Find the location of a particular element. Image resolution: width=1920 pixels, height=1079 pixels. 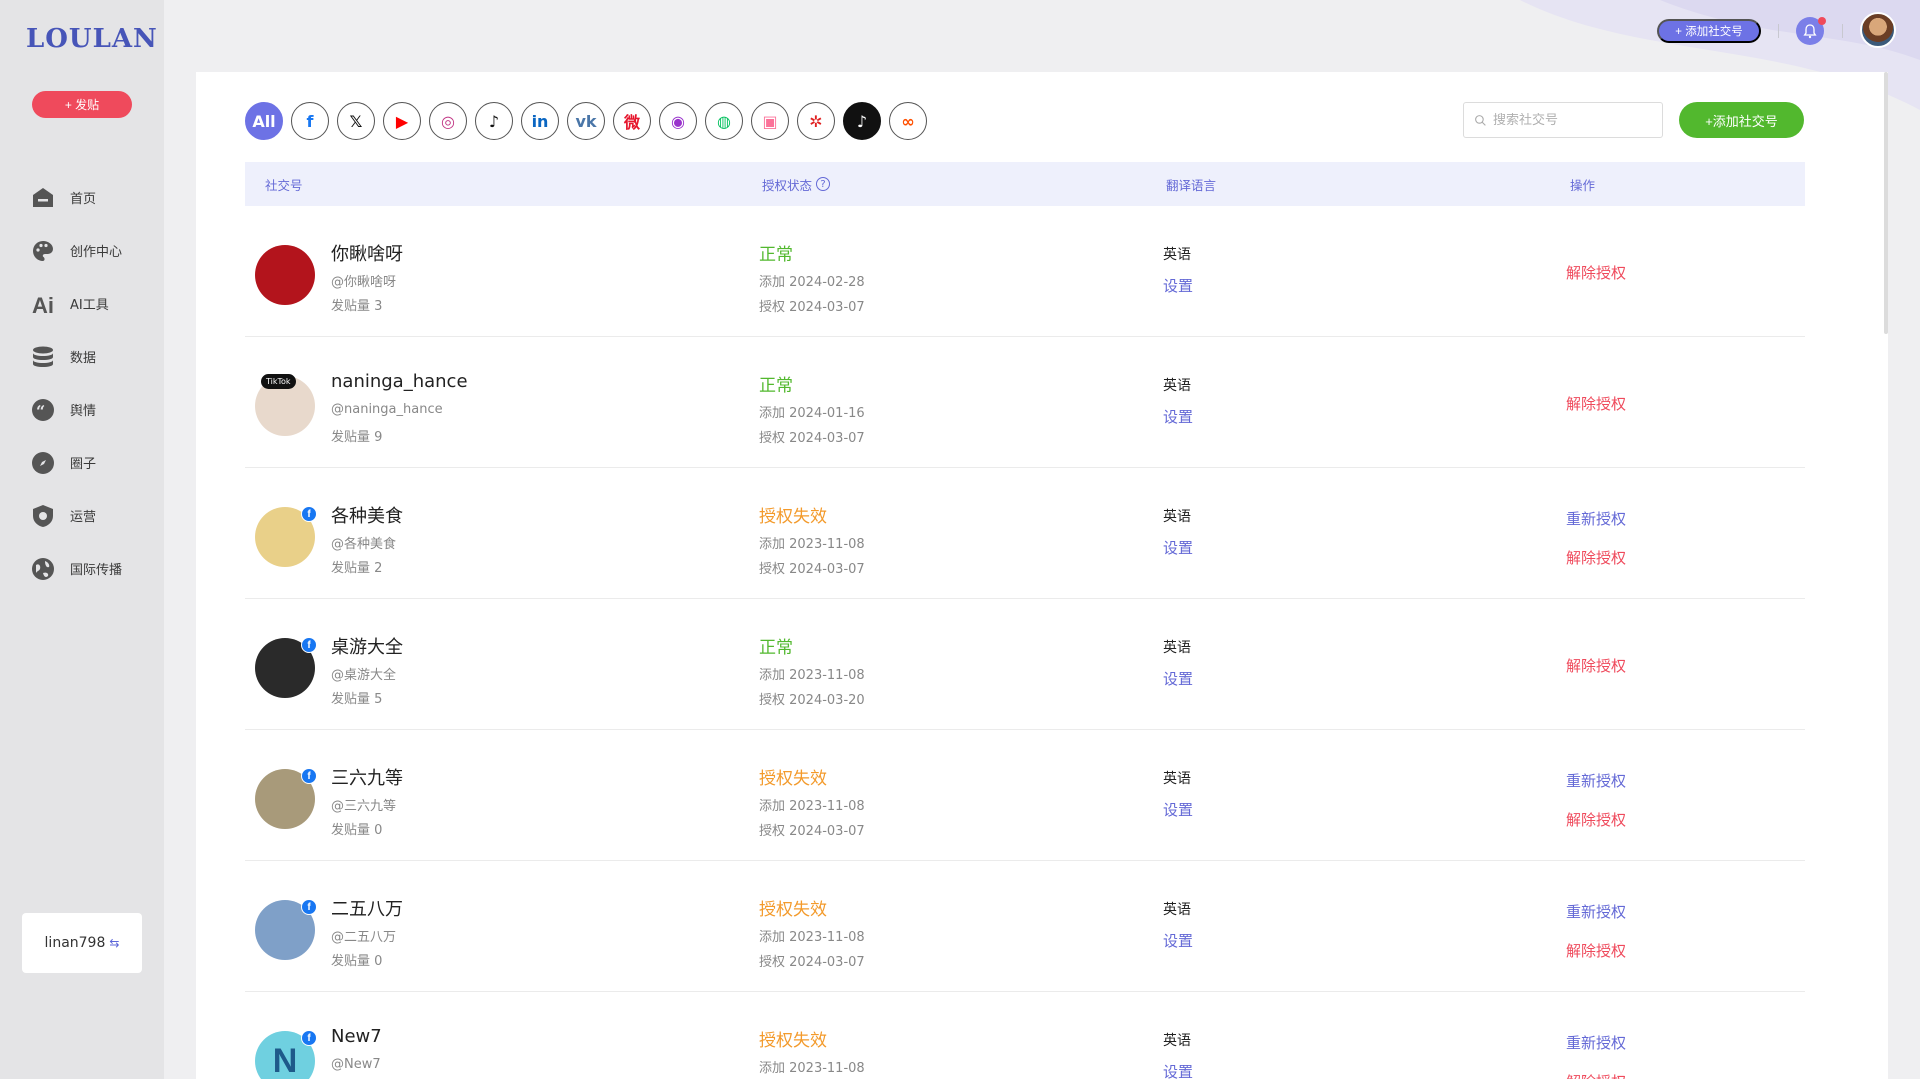

added-date: 添加 2024-02-28 is located at coordinates (812, 282).